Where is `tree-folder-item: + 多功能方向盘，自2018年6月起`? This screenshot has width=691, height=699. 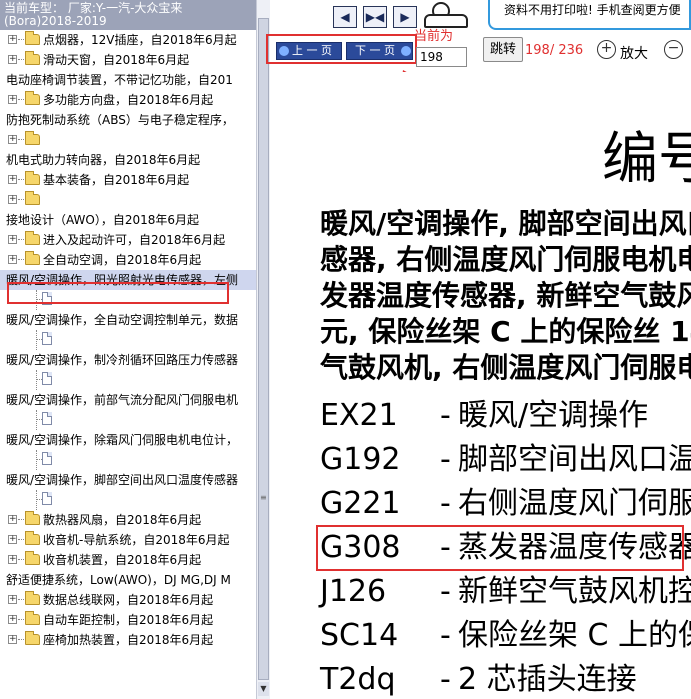
tree-folder-item: + 多功能方向盘，自2018年6月起 is located at coordinates (128, 100).